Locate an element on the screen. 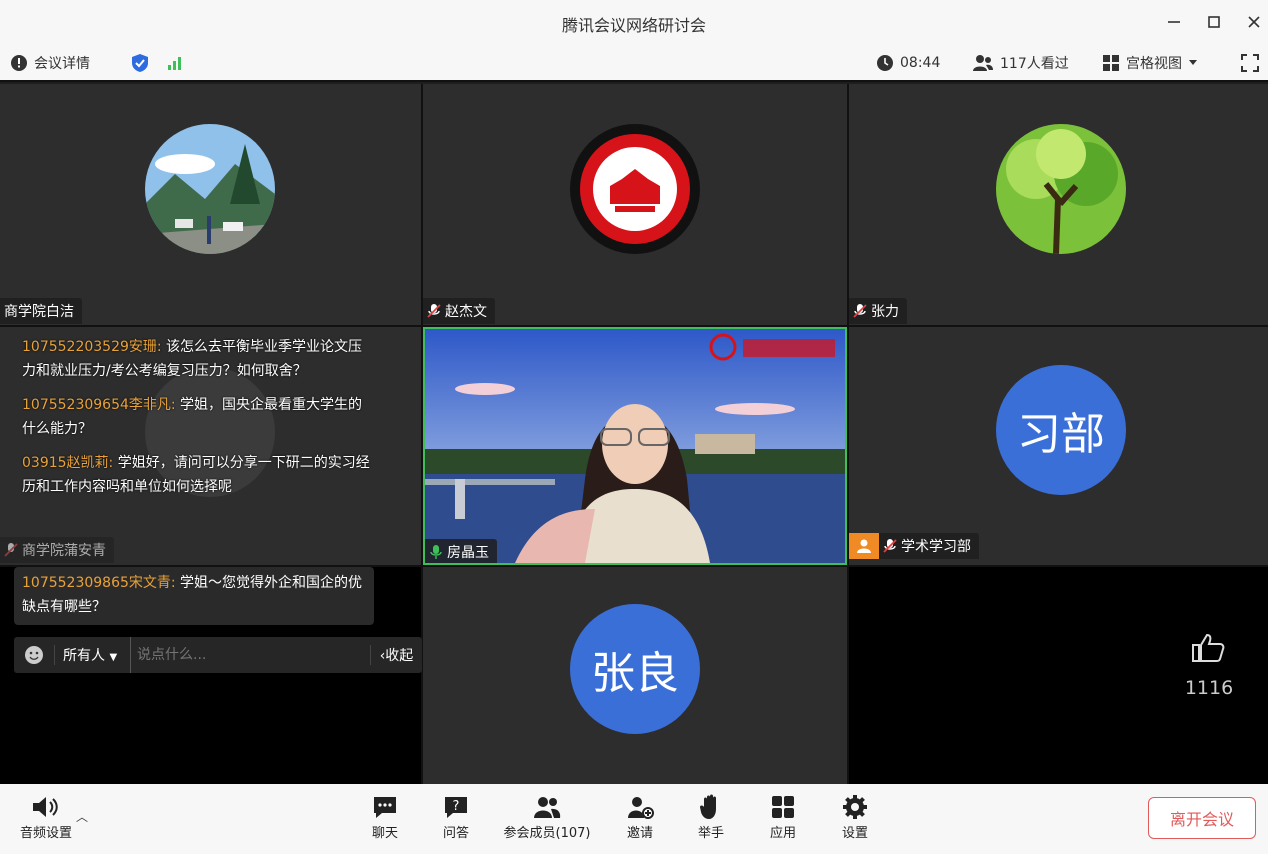  chat-sender: 107552309865宋文青: is located at coordinates (99, 583).